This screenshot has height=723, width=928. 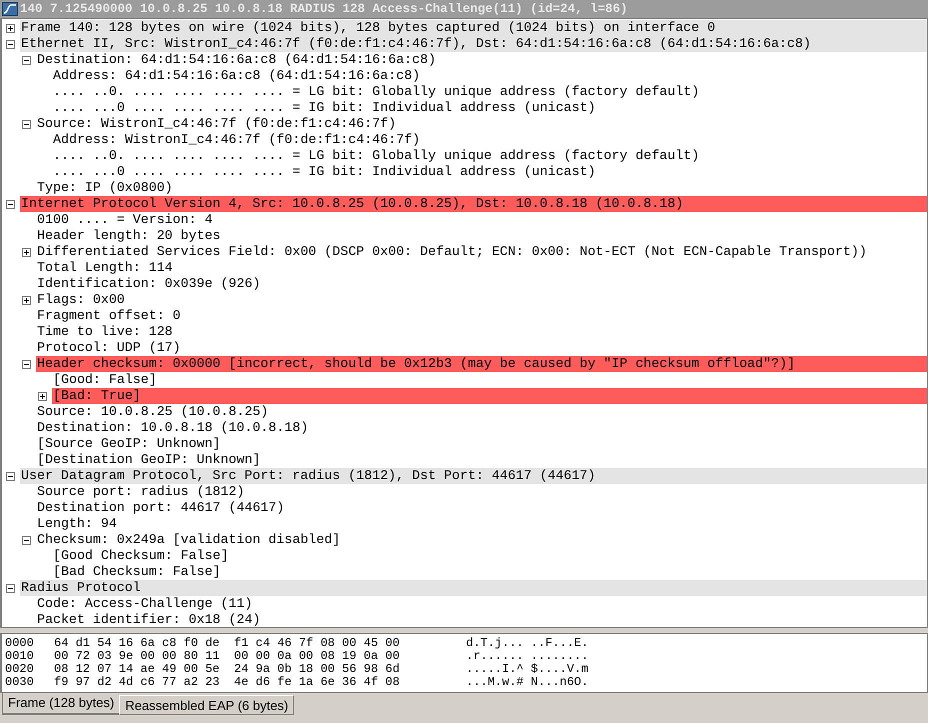 I want to click on tree-item: Packet identifier: 0x18 (24), so click(x=148, y=619).